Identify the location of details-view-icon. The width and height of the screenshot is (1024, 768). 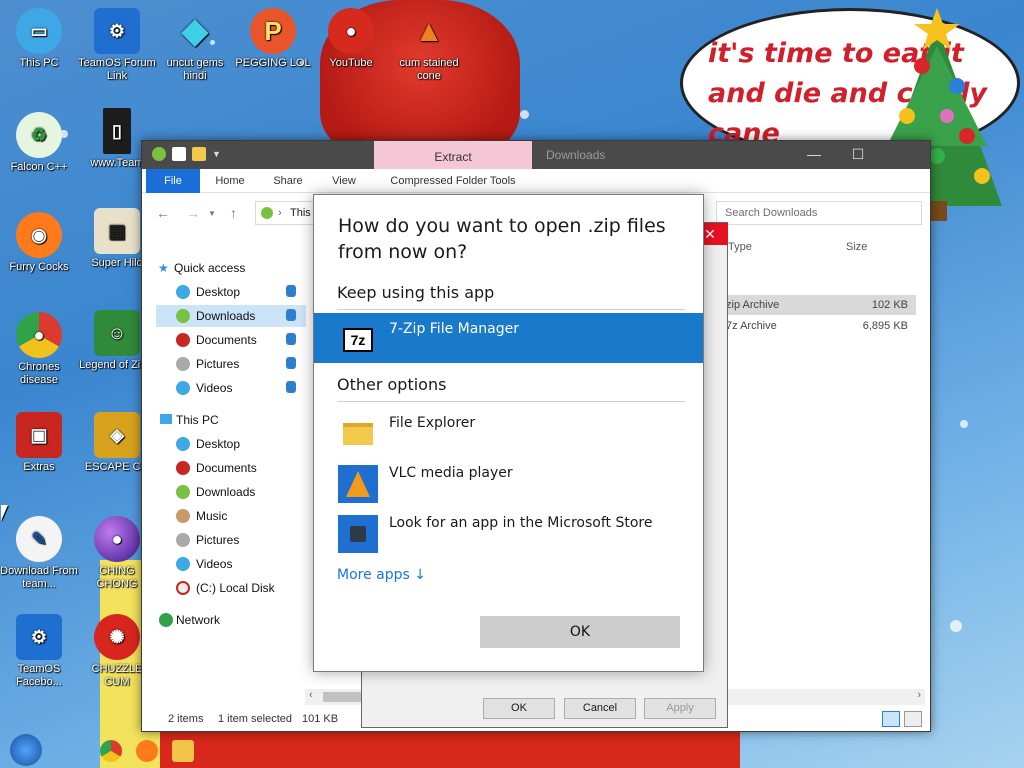
(891, 719).